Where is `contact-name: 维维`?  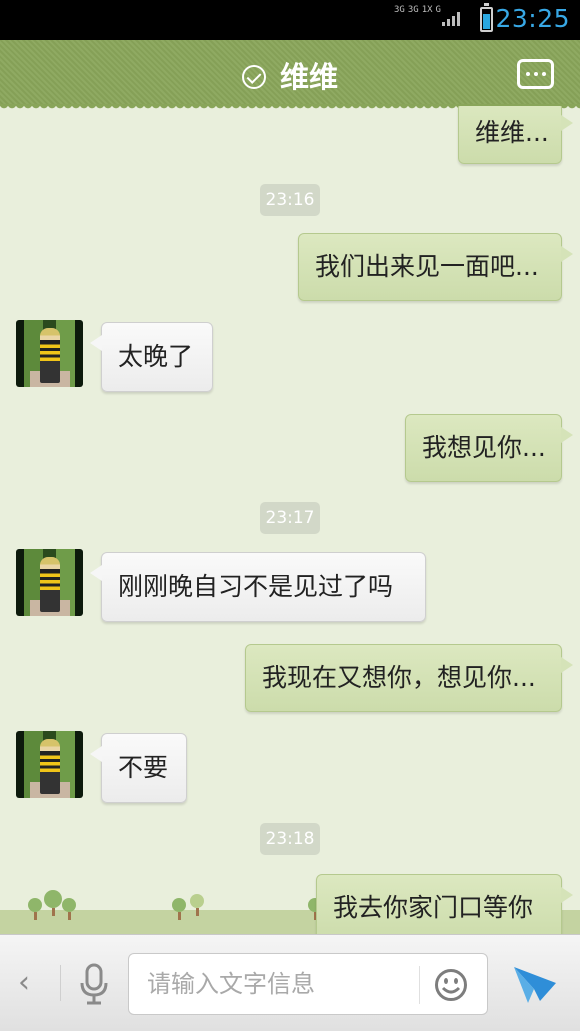
contact-name: 维维 is located at coordinates (308, 77).